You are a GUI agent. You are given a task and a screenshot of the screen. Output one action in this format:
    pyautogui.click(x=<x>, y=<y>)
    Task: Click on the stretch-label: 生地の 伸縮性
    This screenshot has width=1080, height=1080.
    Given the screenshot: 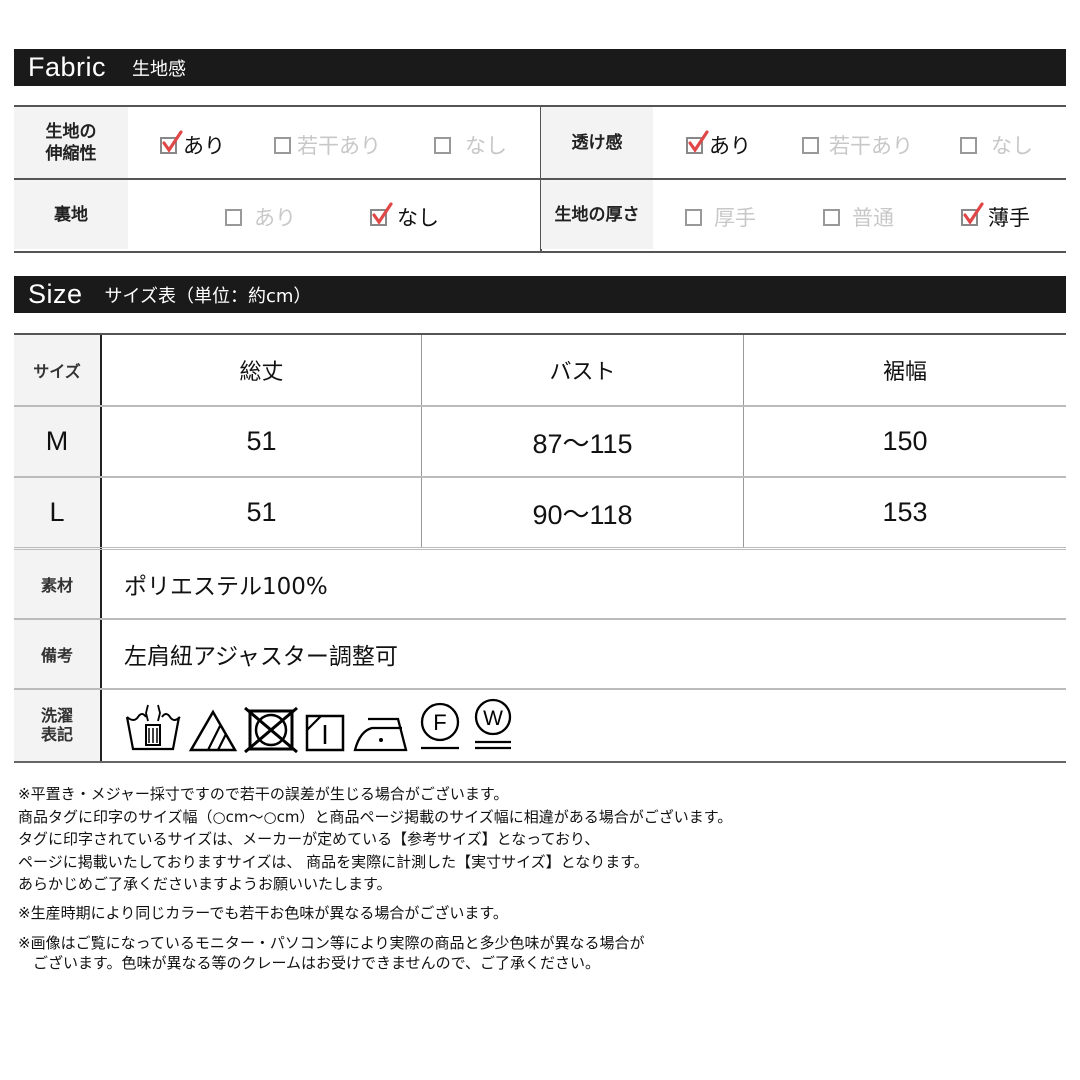 What is the action you would take?
    pyautogui.click(x=71, y=142)
    